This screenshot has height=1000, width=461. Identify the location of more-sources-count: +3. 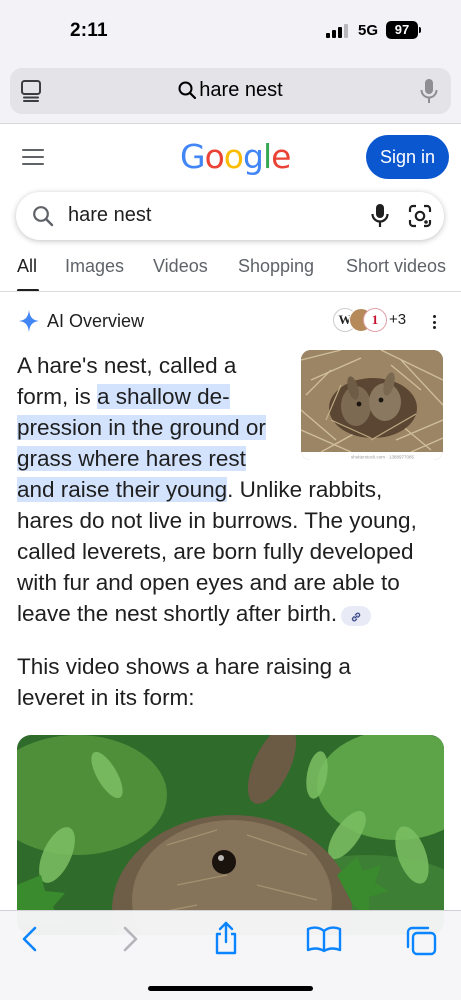
(398, 319).